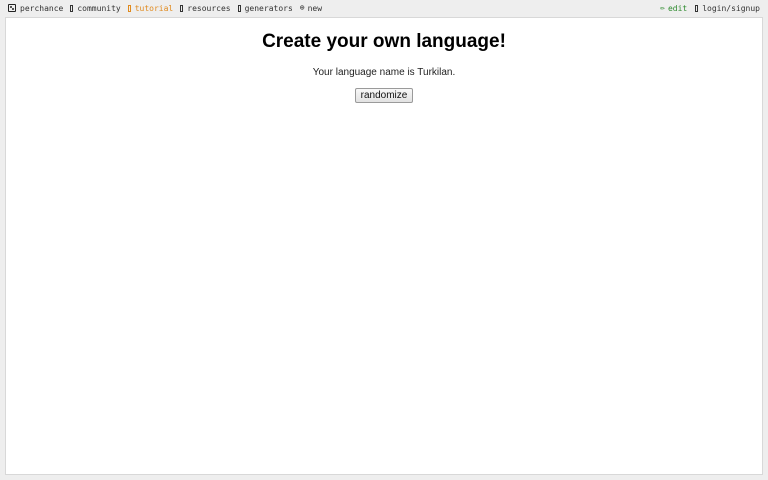 The image size is (768, 480). What do you see at coordinates (731, 8) in the screenshot?
I see `nav-login-signup-label: login/signup` at bounding box center [731, 8].